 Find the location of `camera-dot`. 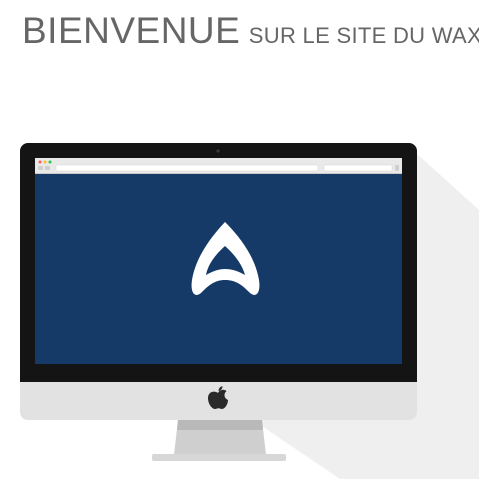

camera-dot is located at coordinates (218, 151).